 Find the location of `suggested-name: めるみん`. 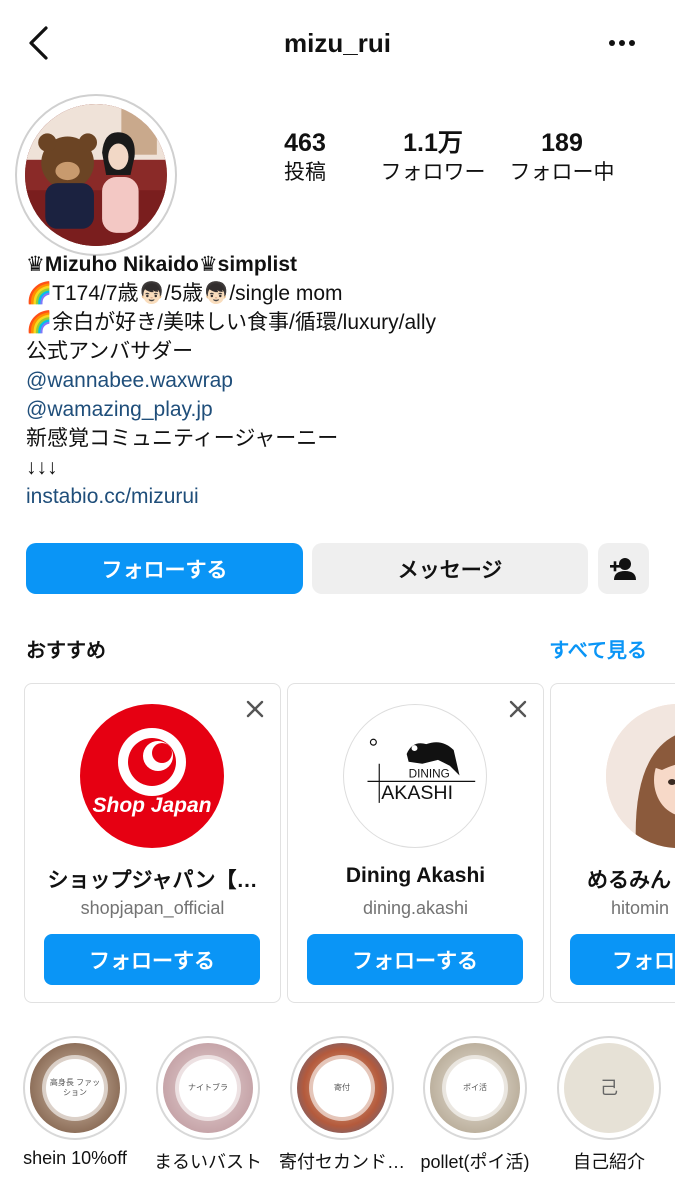

suggested-name: めるみん is located at coordinates (629, 880).